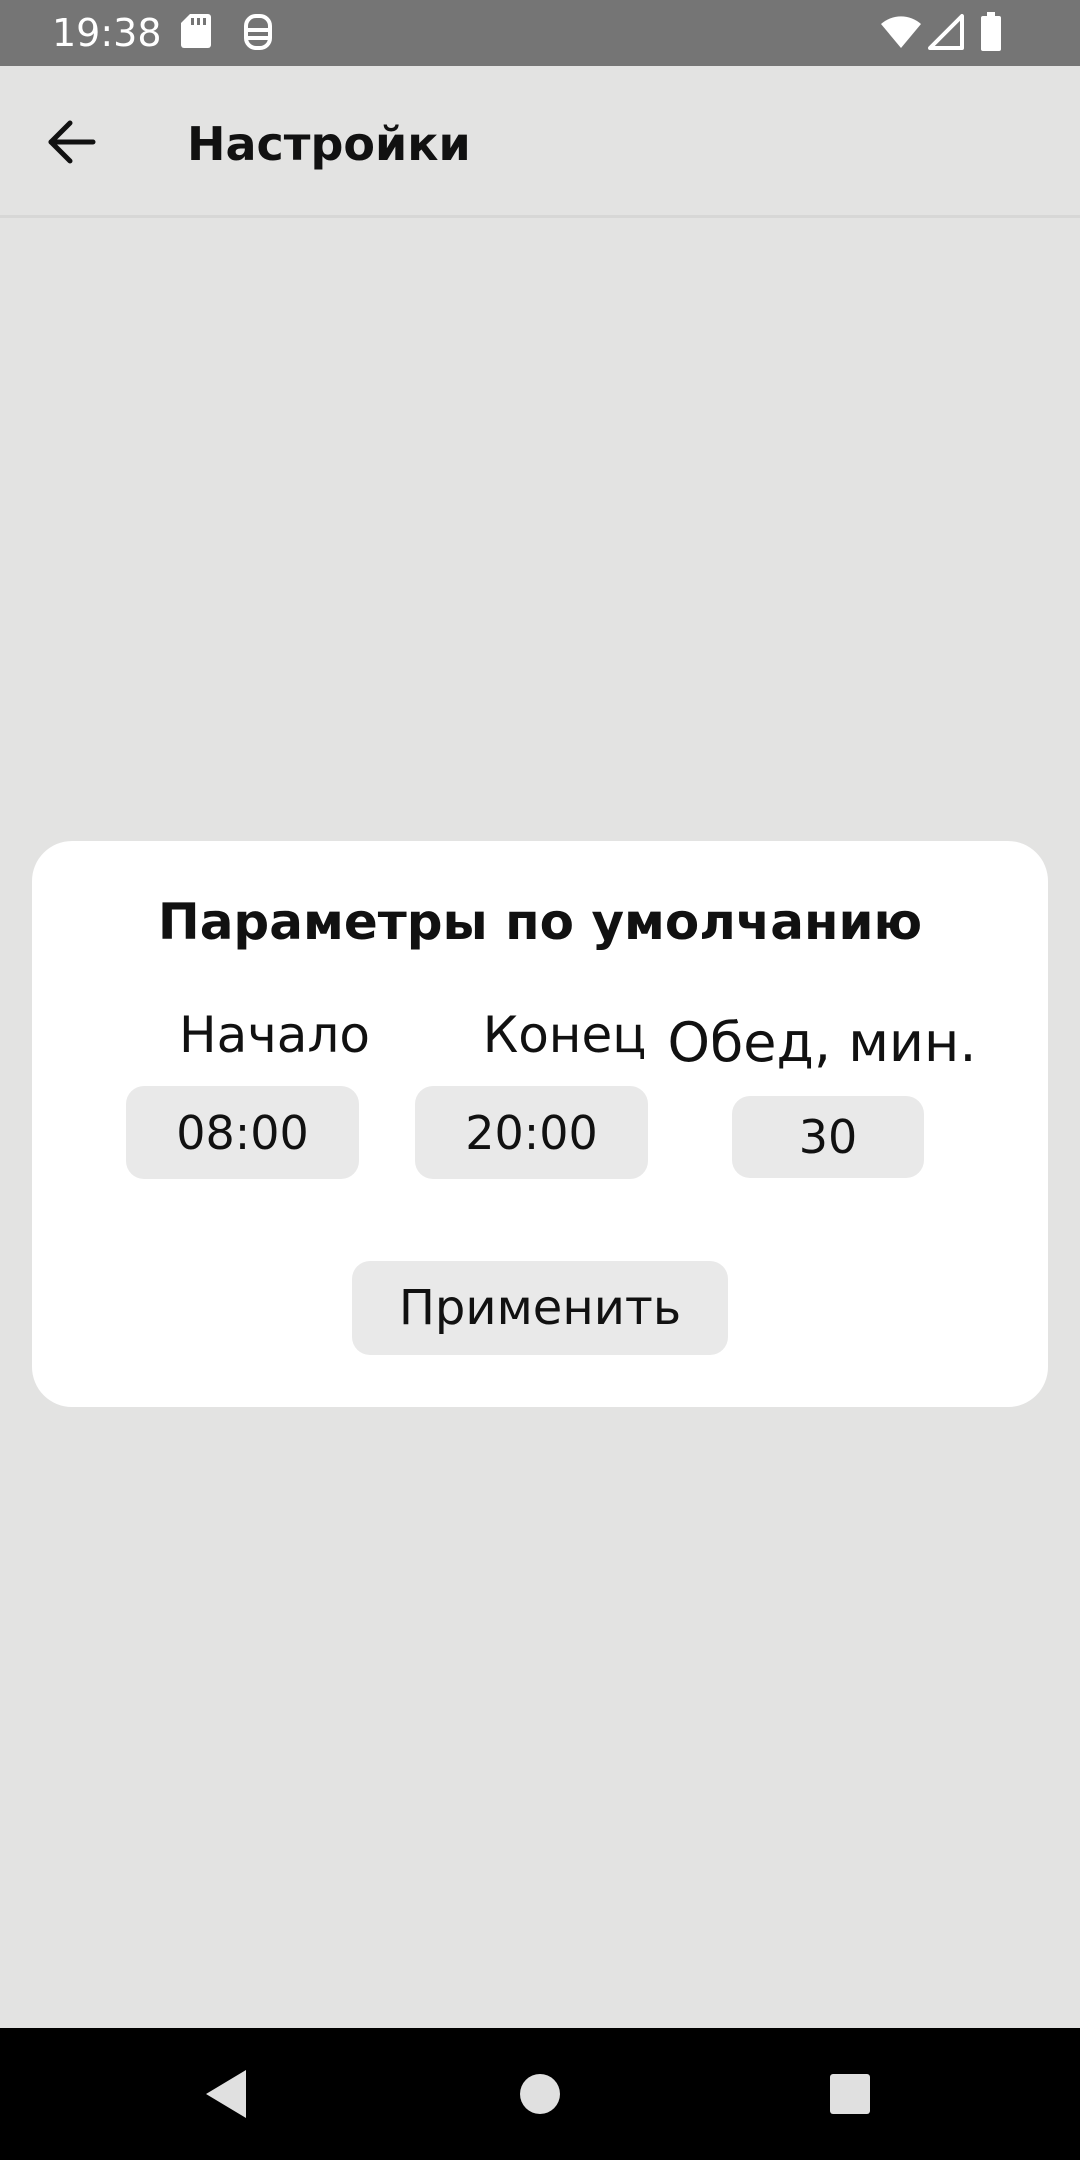 This screenshot has width=1080, height=2160. I want to click on wifi-icon, so click(901, 32).